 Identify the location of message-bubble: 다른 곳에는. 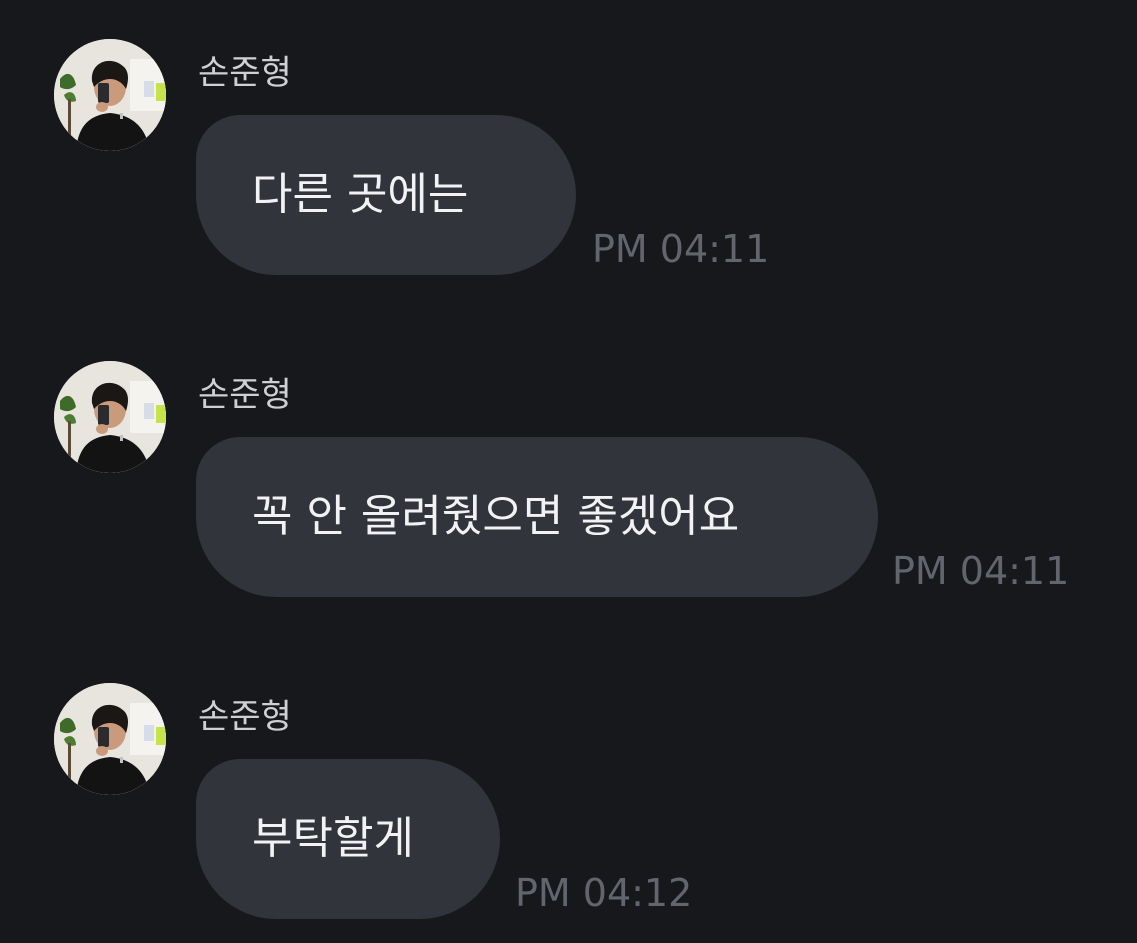
(386, 195).